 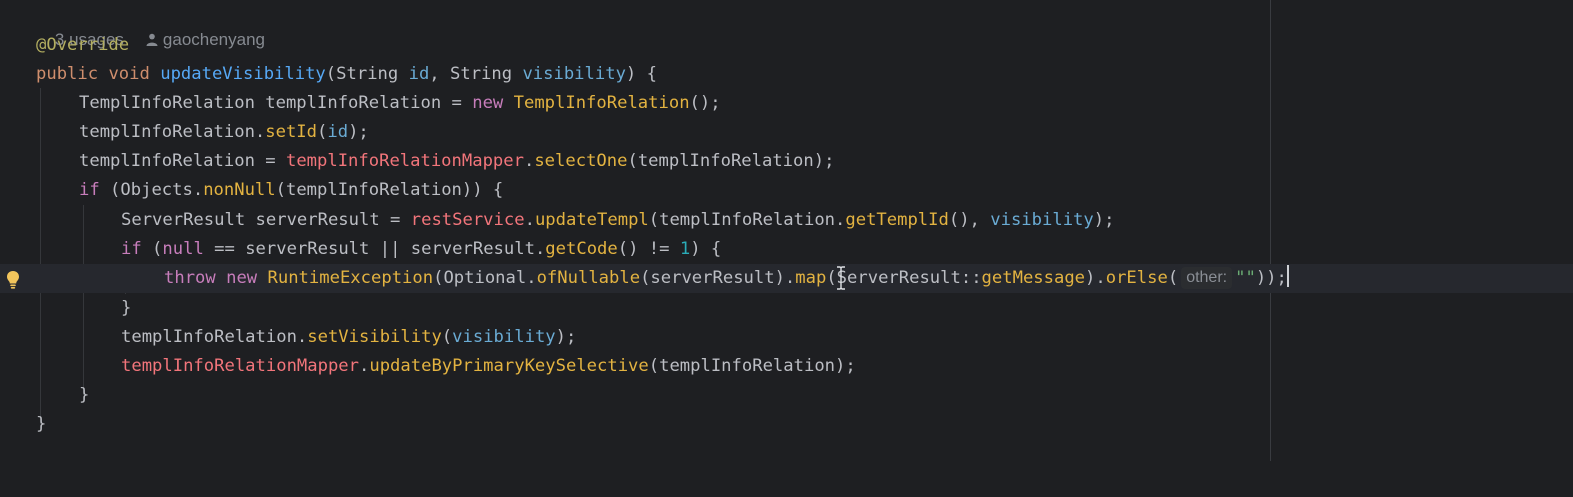 I want to click on text-caret, so click(x=1287, y=276).